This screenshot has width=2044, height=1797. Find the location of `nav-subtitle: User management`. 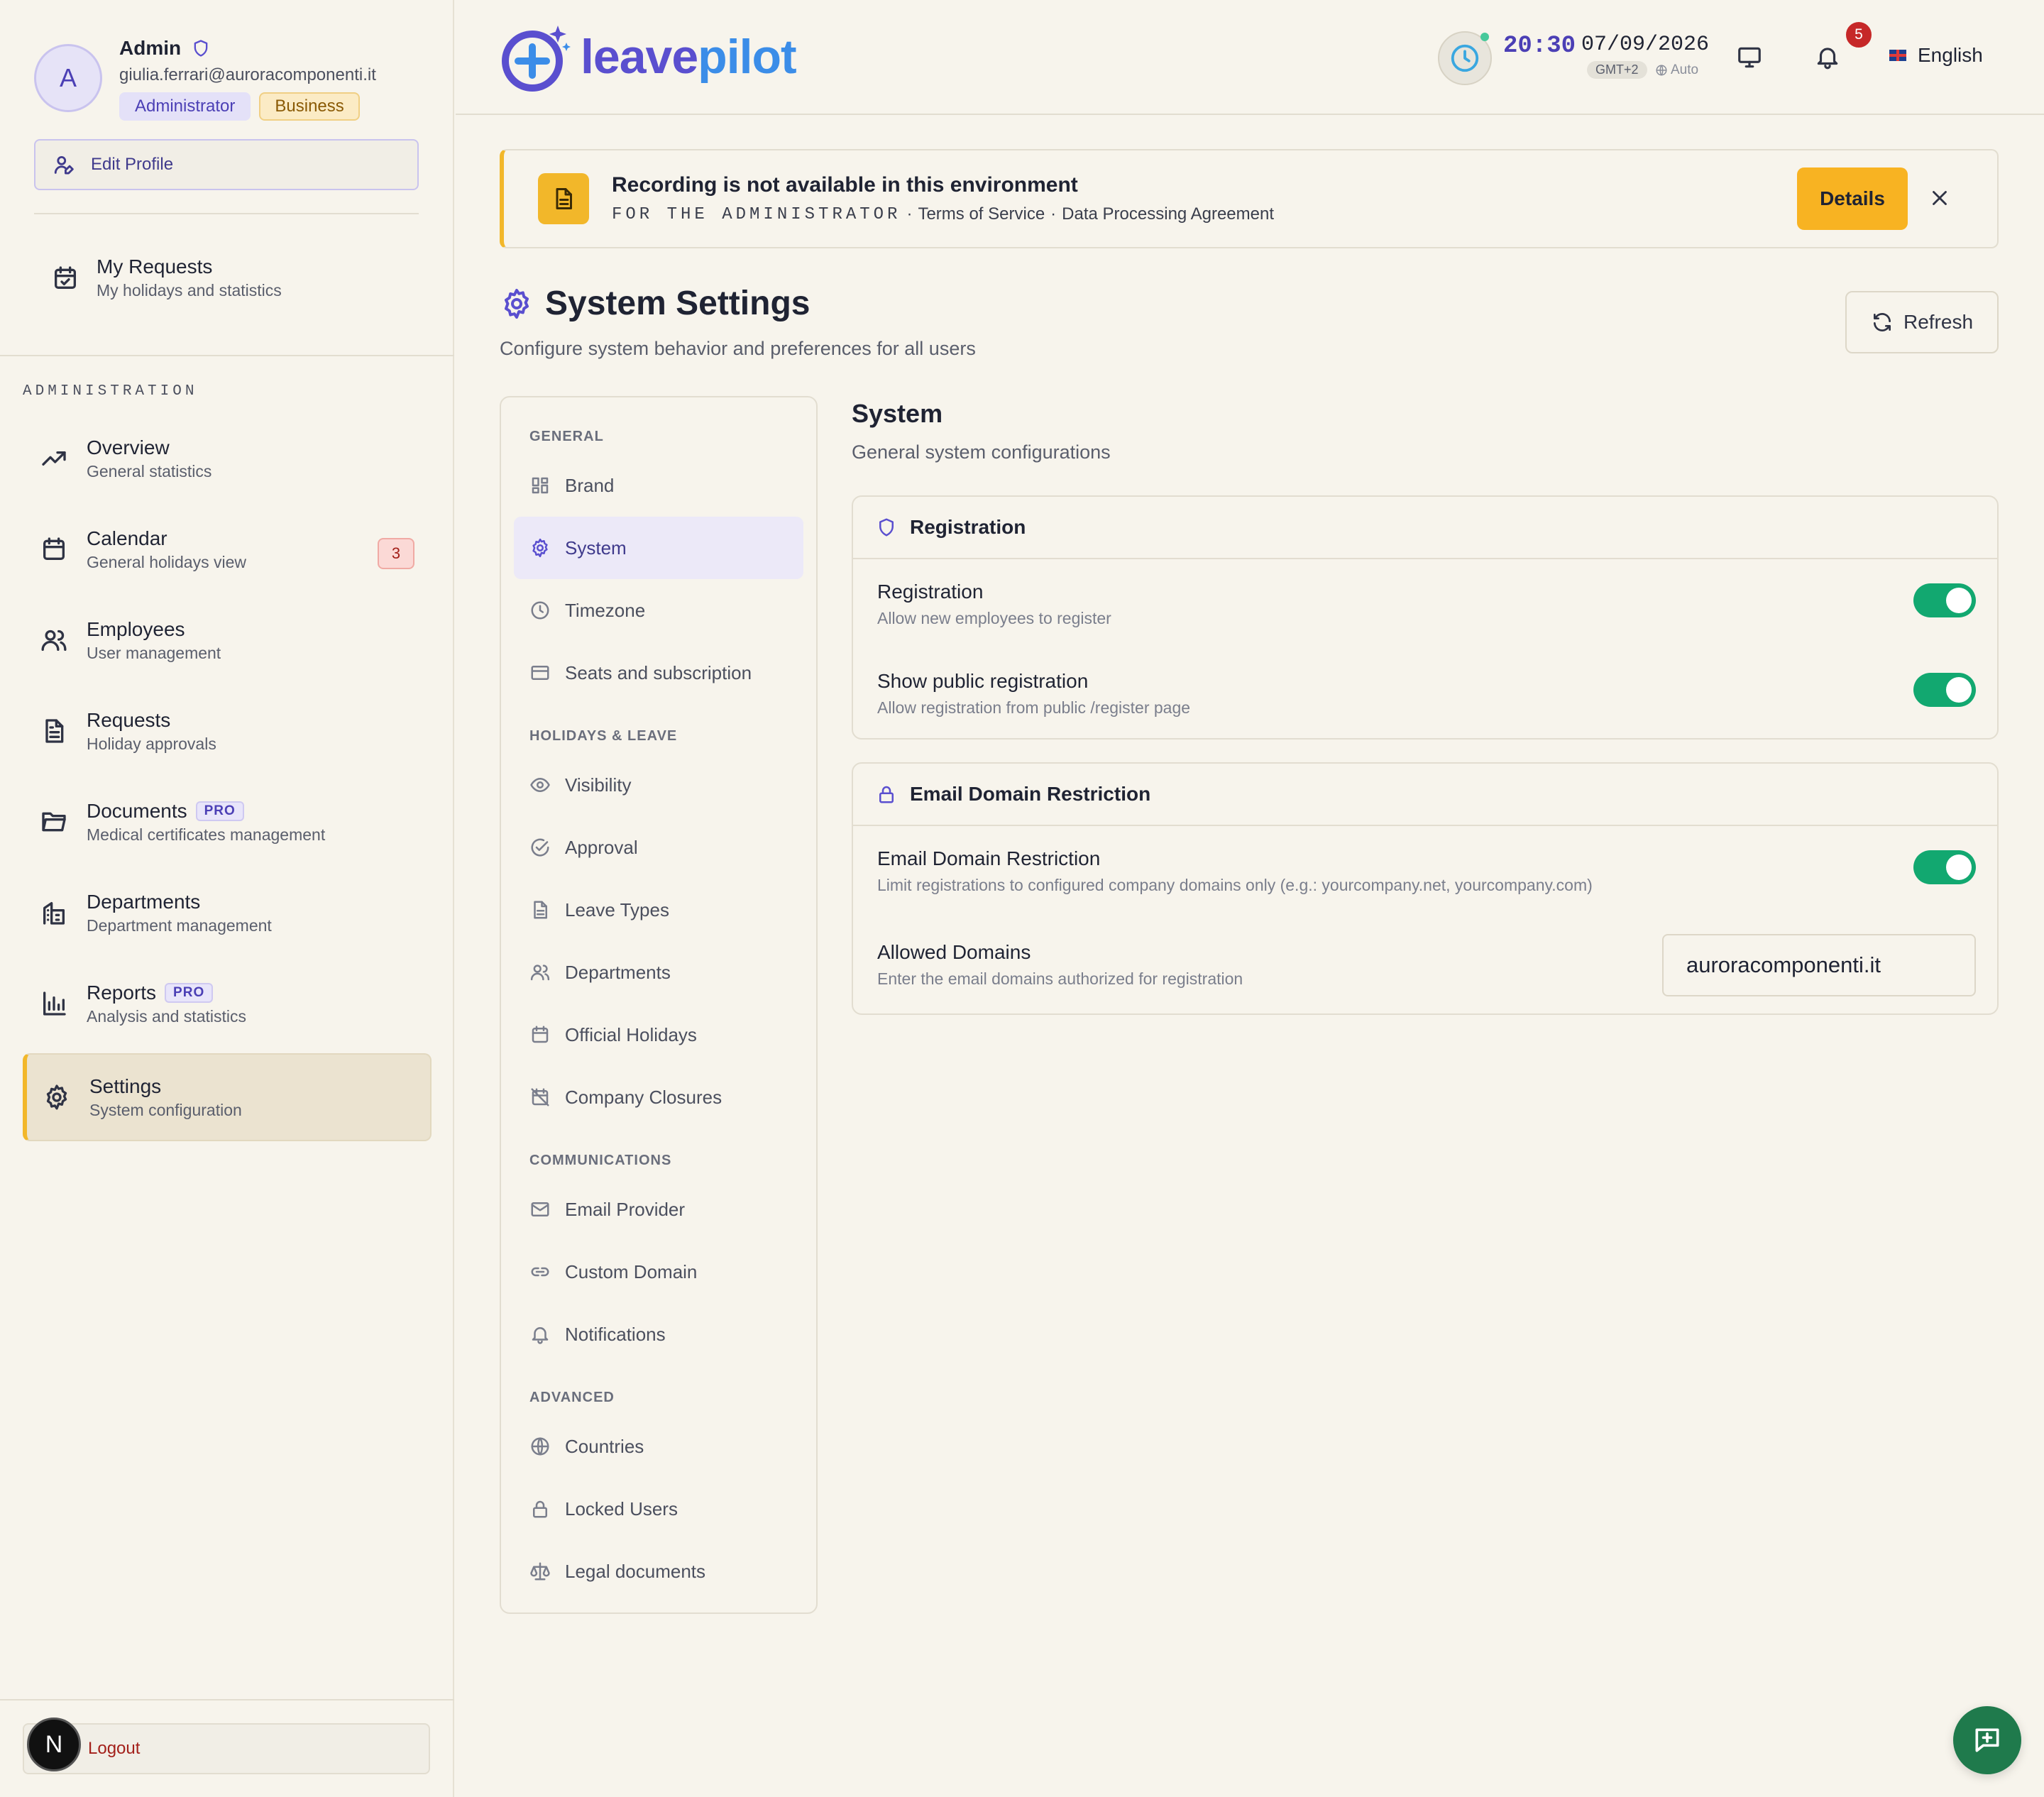

nav-subtitle: User management is located at coordinates (154, 652).